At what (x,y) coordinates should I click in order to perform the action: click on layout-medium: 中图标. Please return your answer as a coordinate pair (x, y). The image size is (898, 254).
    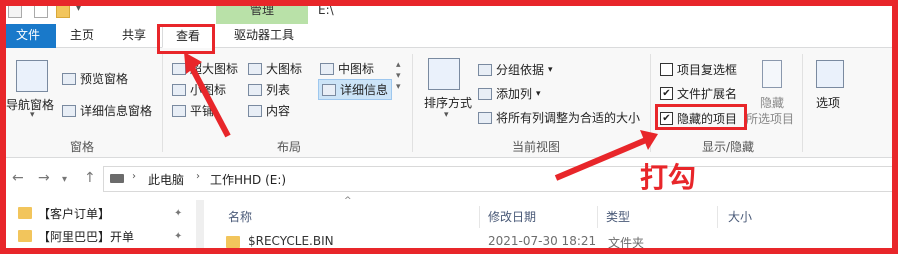
    Looking at the image, I should click on (347, 68).